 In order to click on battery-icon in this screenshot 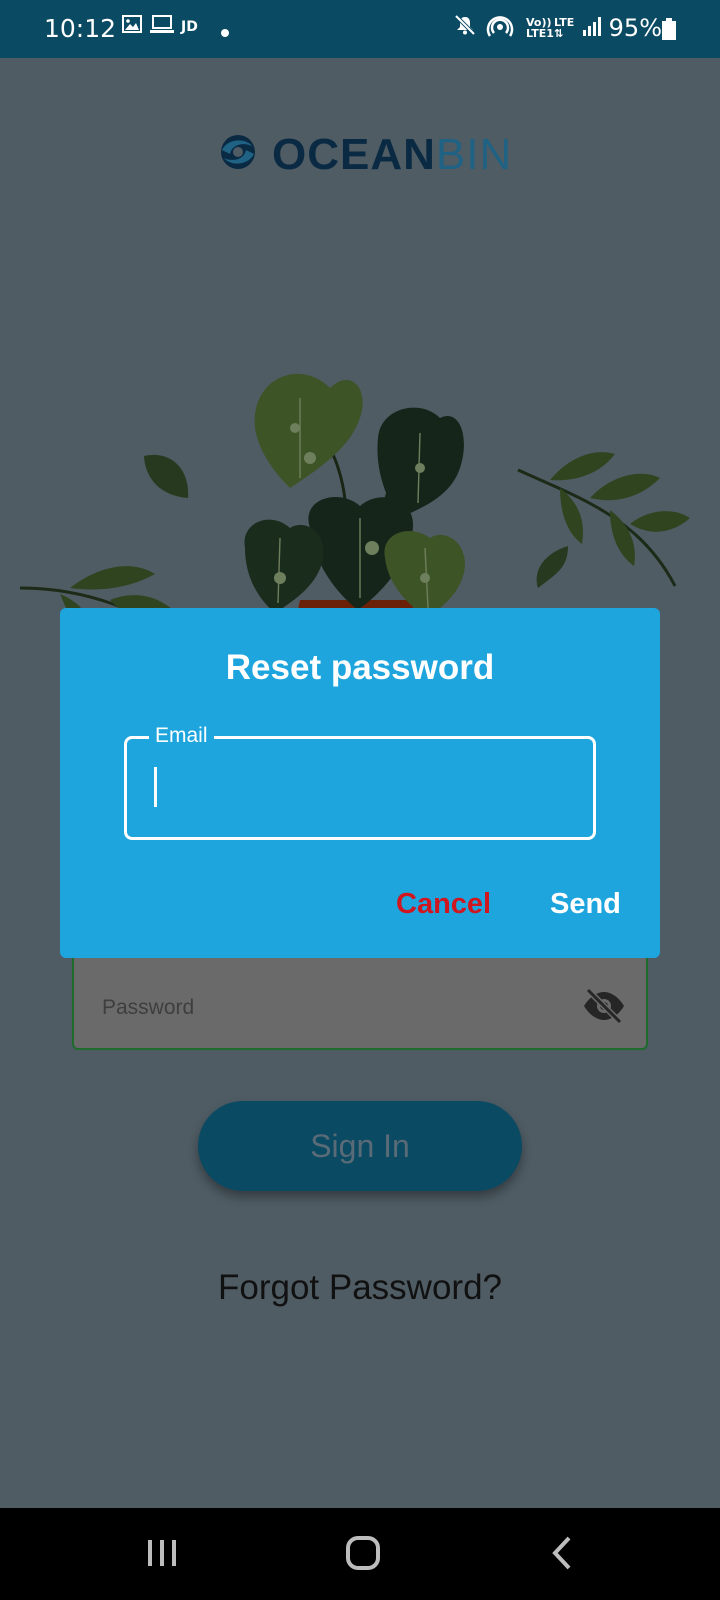, I will do `click(669, 31)`.